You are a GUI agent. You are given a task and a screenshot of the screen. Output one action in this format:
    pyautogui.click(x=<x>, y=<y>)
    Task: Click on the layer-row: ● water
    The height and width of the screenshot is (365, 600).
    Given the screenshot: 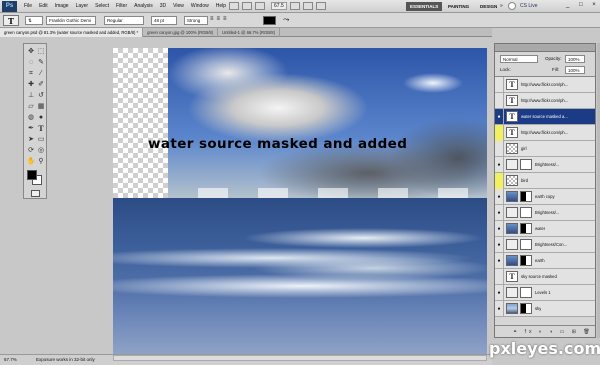 What is the action you would take?
    pyautogui.click(x=545, y=228)
    